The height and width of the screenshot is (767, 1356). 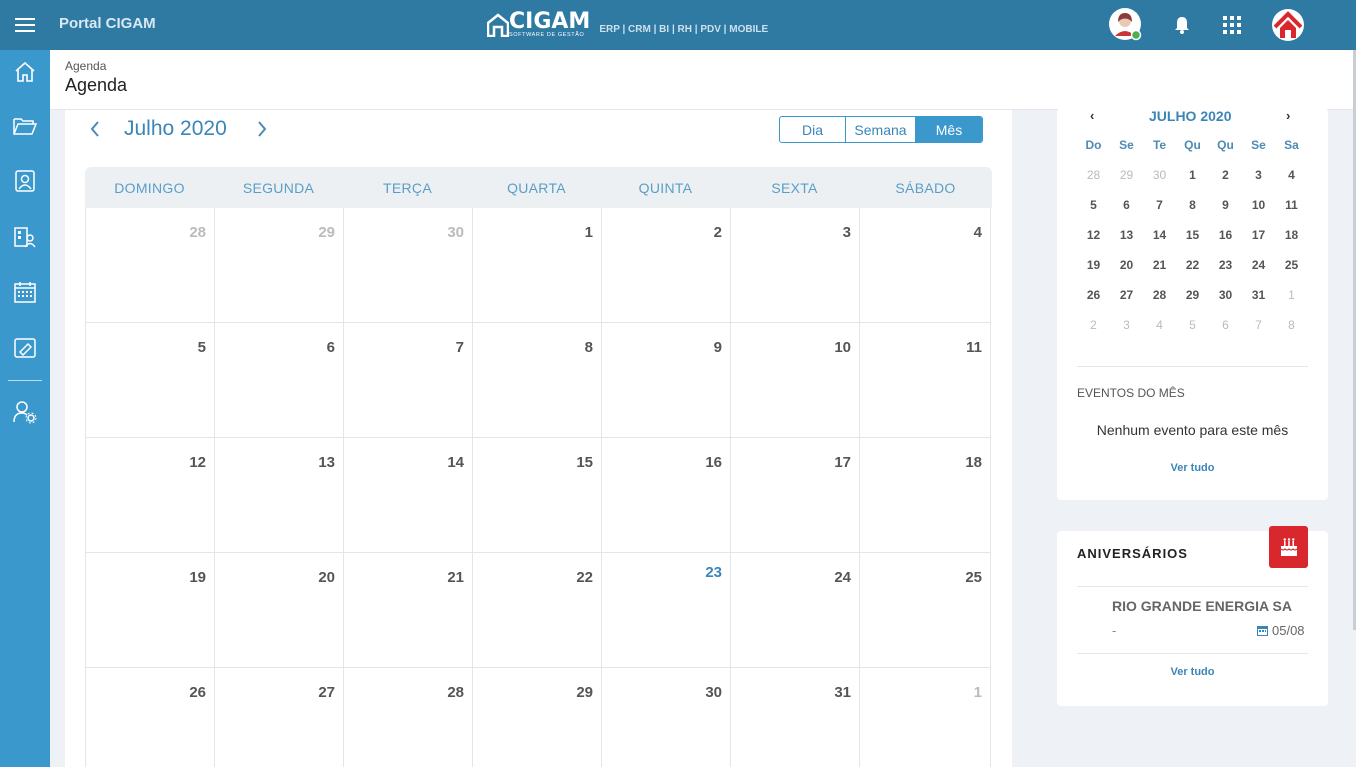 What do you see at coordinates (1202, 606) in the screenshot?
I see `birthday-name: RIO GRANDE ENERGIA SA` at bounding box center [1202, 606].